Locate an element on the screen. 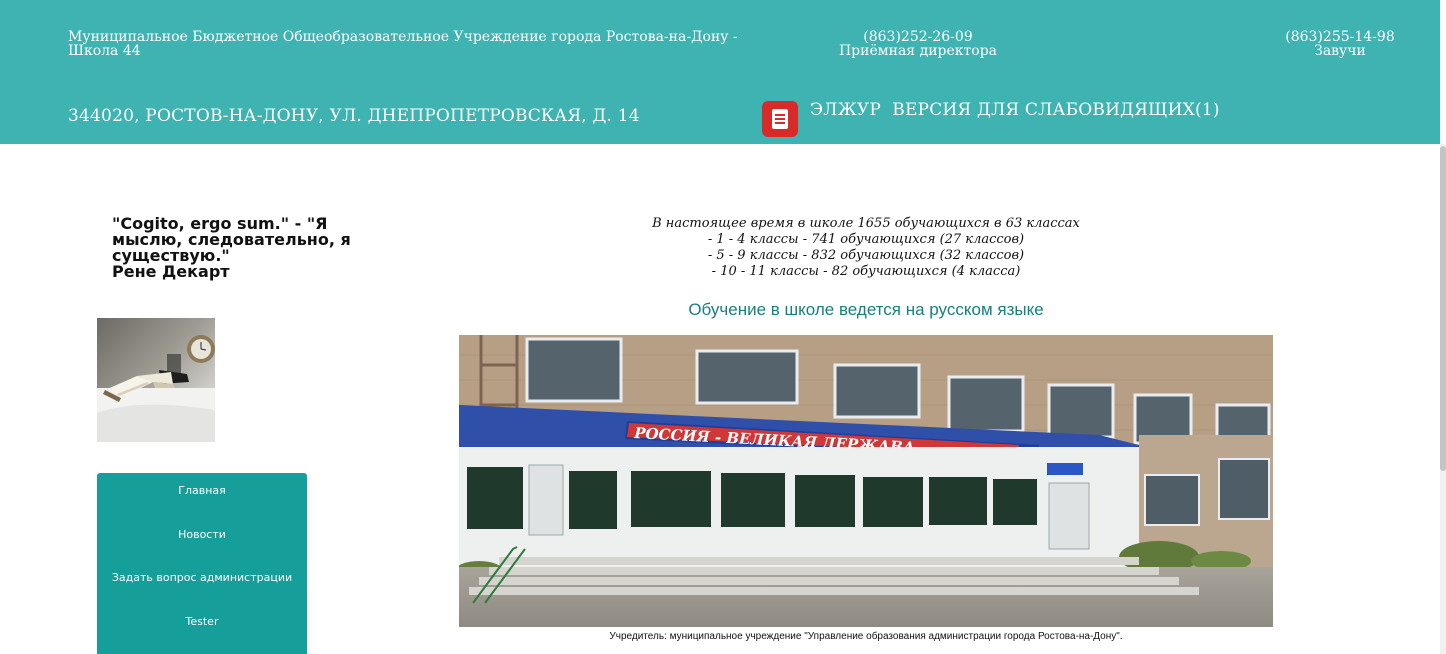  menu-item-tester: Tester is located at coordinates (202, 621).